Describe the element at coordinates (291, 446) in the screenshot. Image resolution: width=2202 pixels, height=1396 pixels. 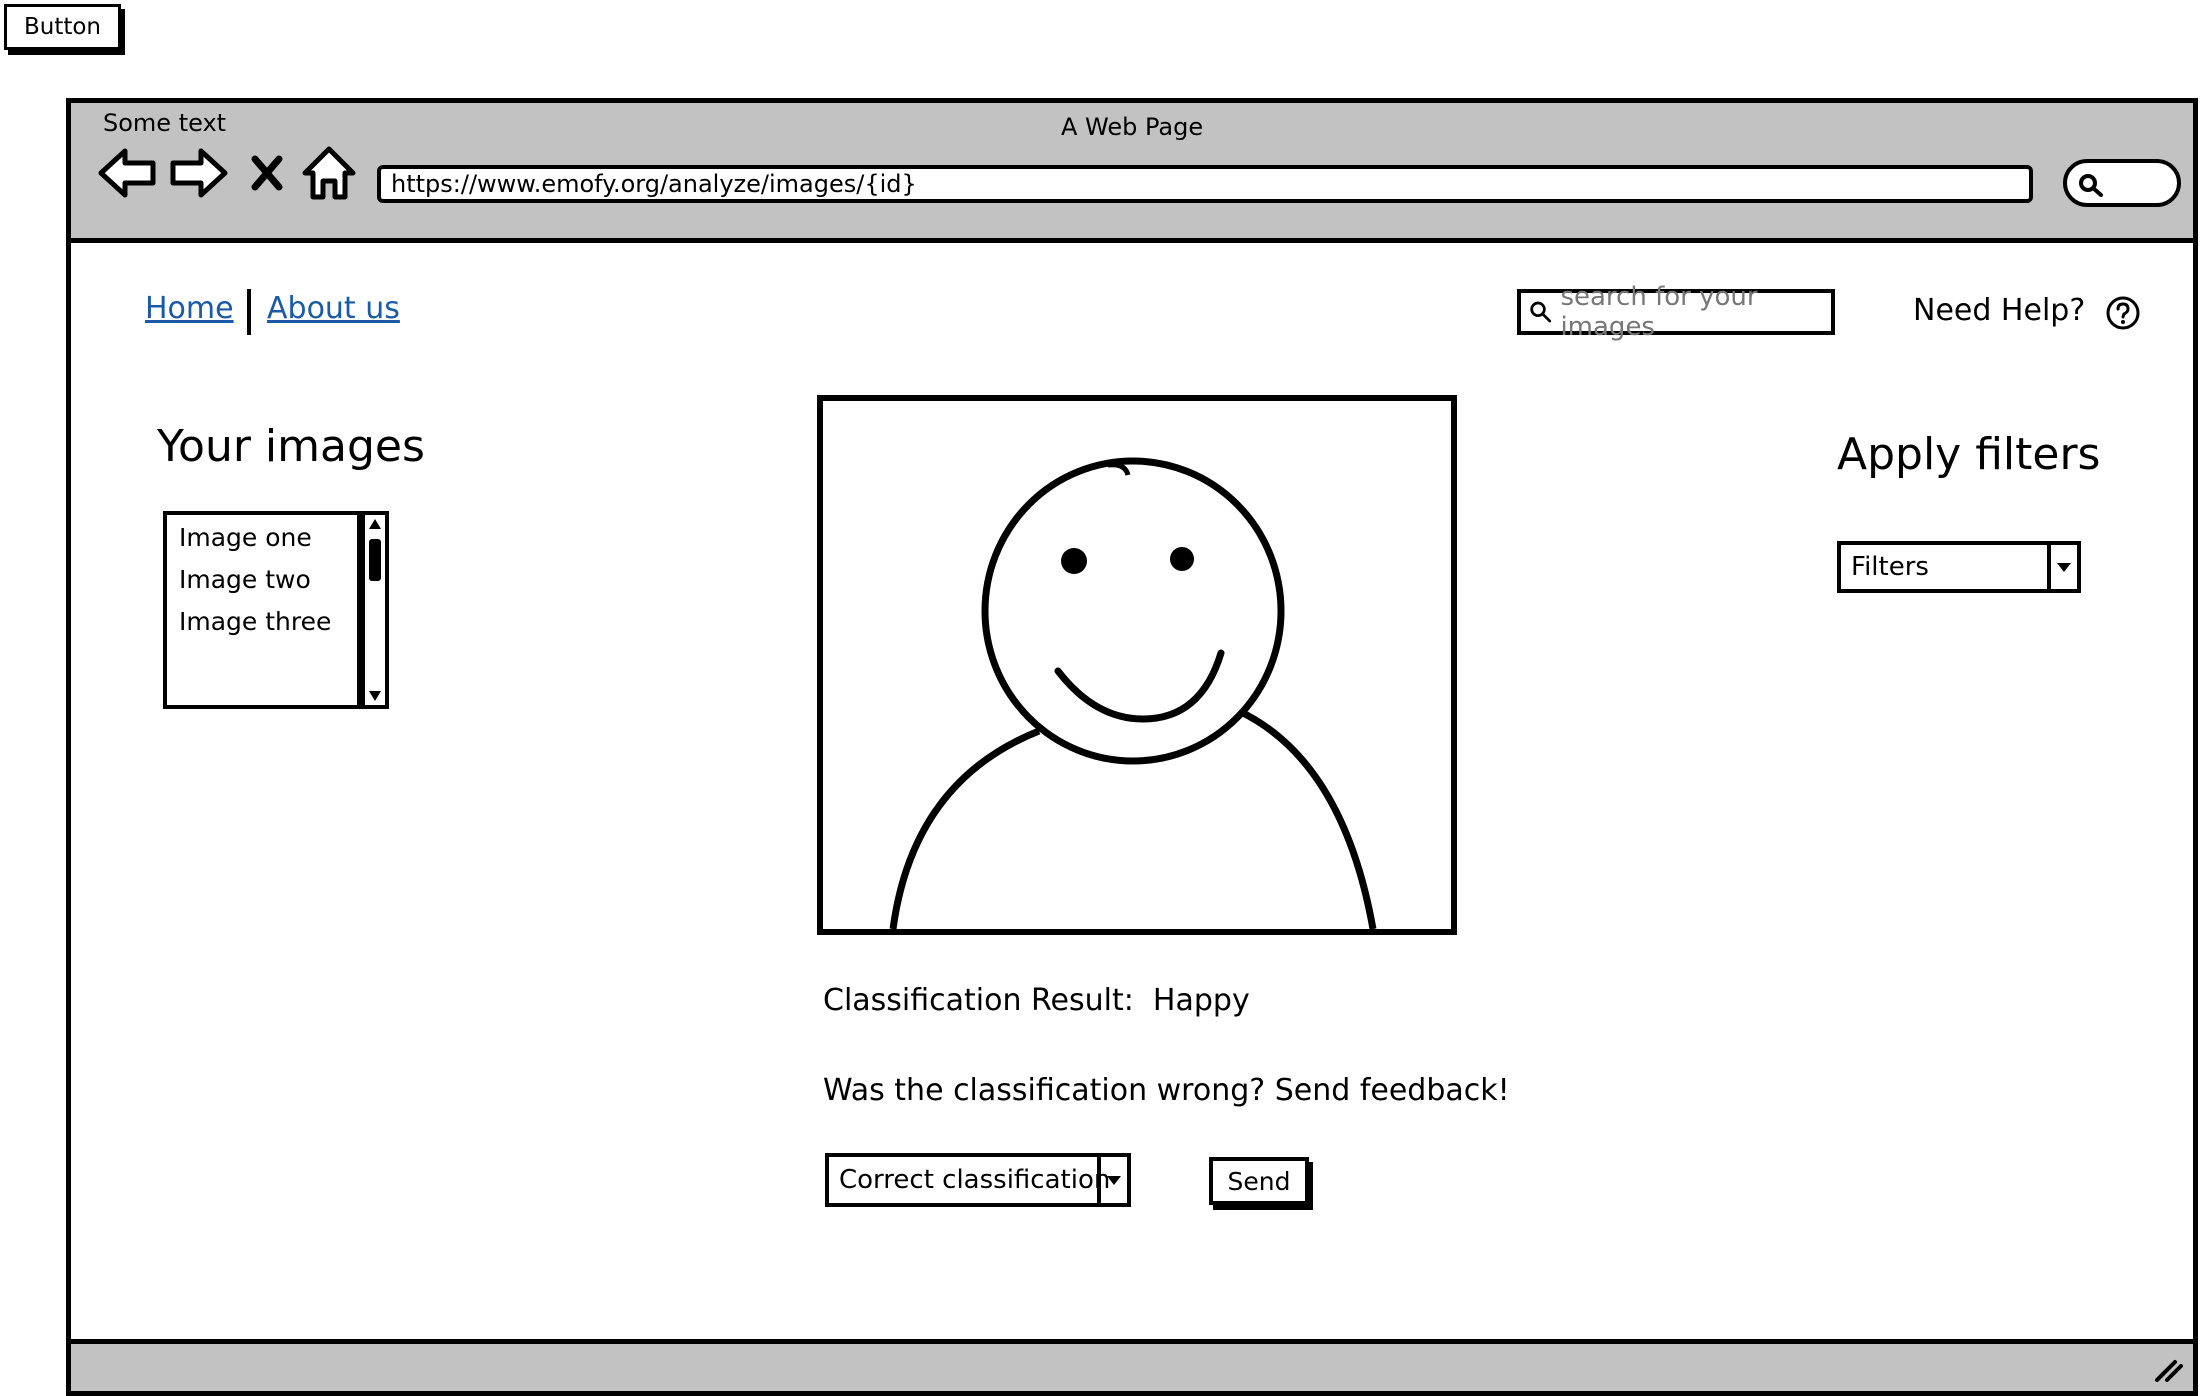
I see `images-heading: Your images` at that location.